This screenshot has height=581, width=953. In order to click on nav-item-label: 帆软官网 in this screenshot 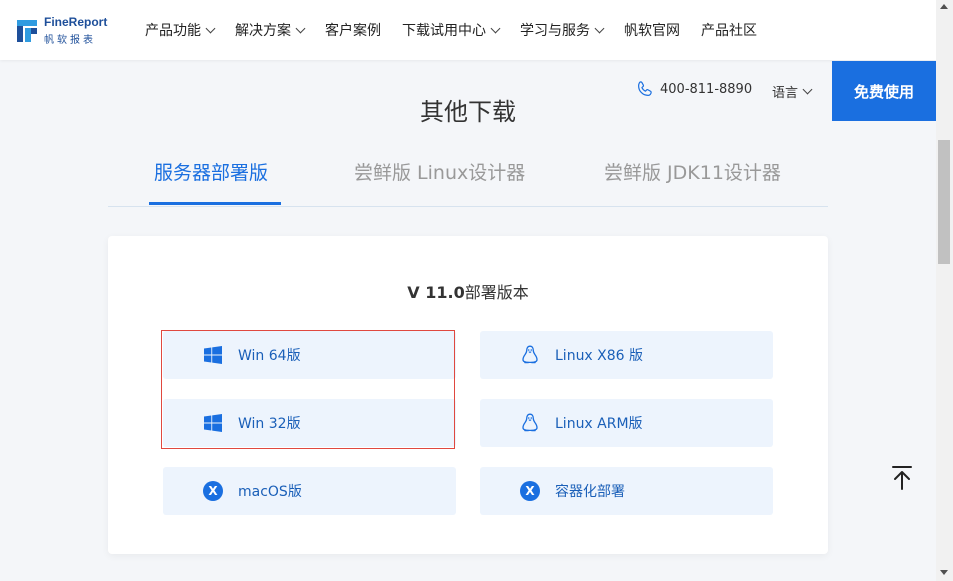, I will do `click(652, 31)`.